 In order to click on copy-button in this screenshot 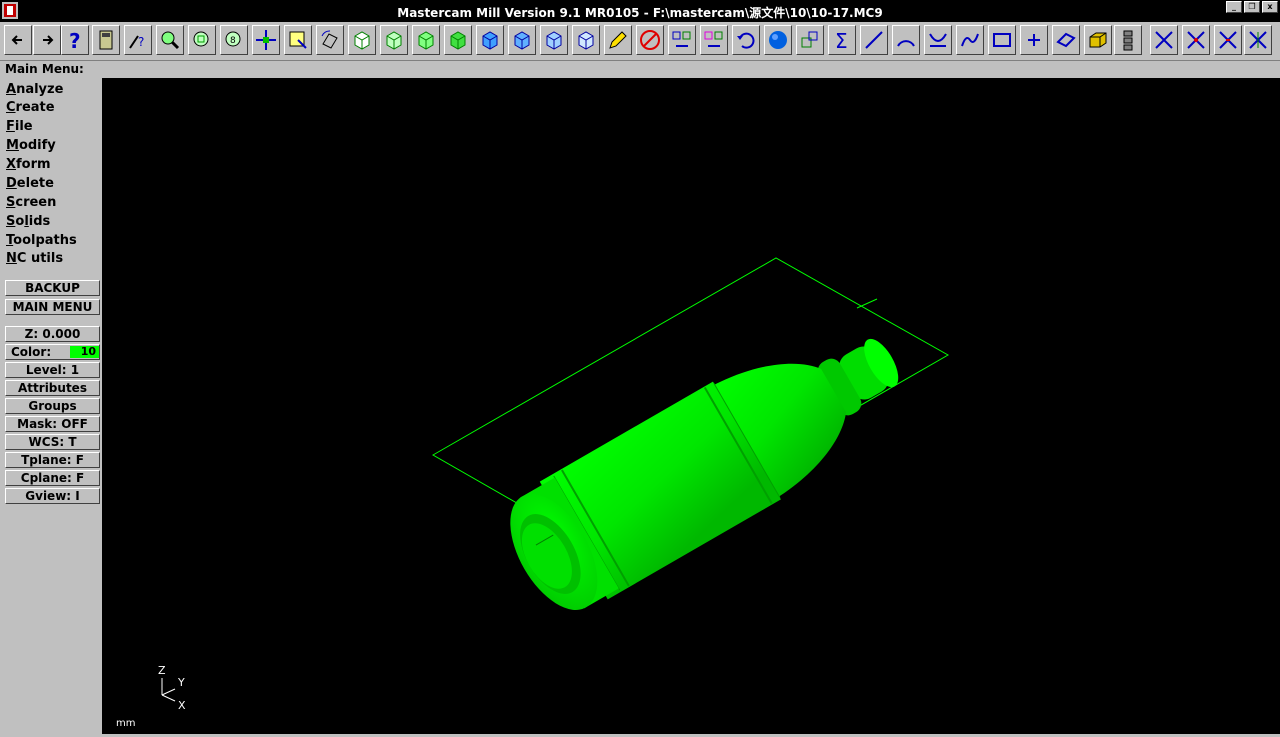, I will do `click(714, 40)`.